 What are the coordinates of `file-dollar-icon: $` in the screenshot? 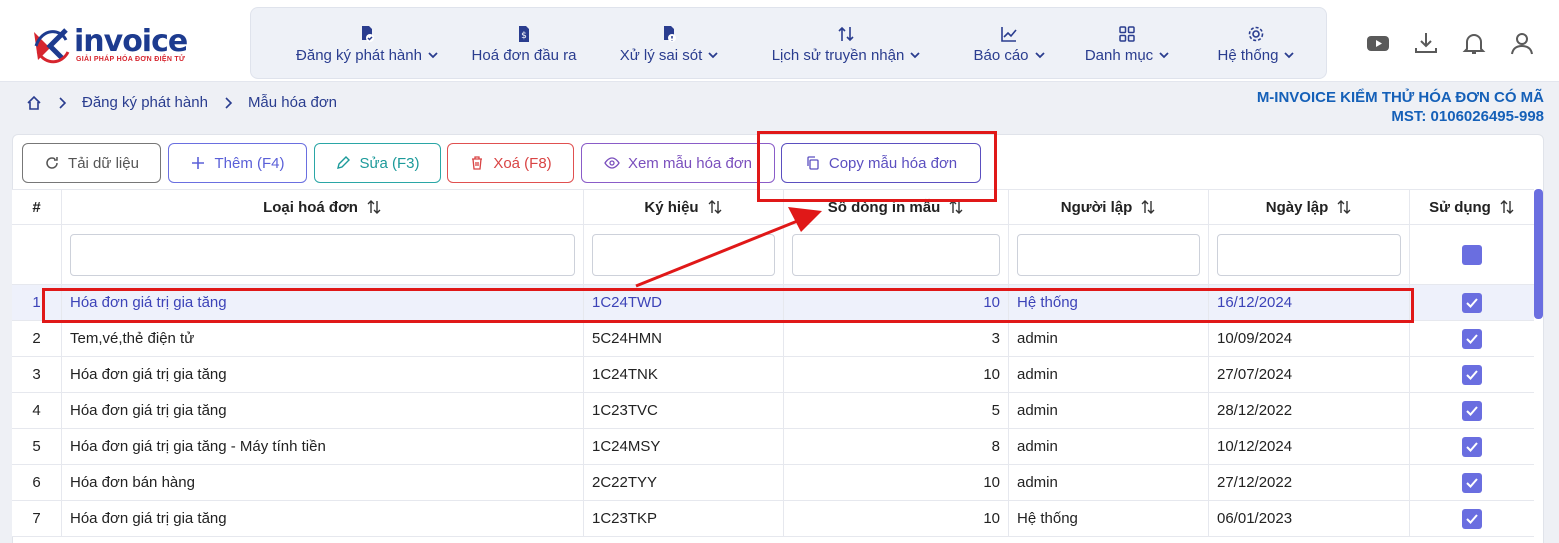 It's located at (524, 33).